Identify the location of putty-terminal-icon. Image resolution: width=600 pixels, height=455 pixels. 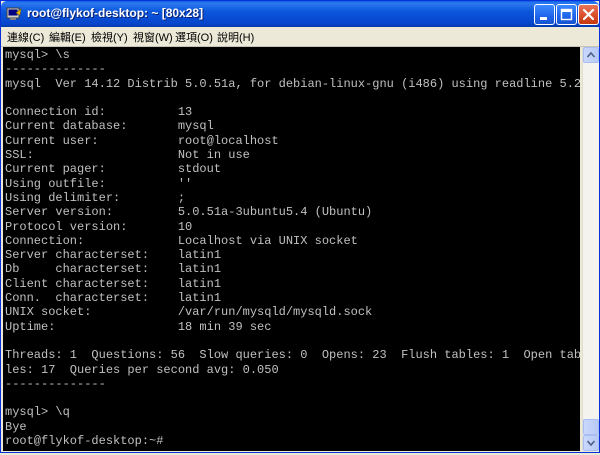
(14, 14).